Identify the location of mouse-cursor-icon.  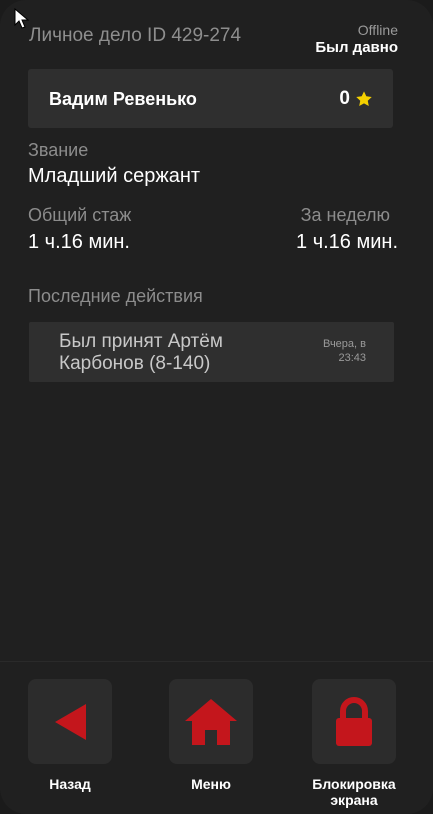
(22, 18).